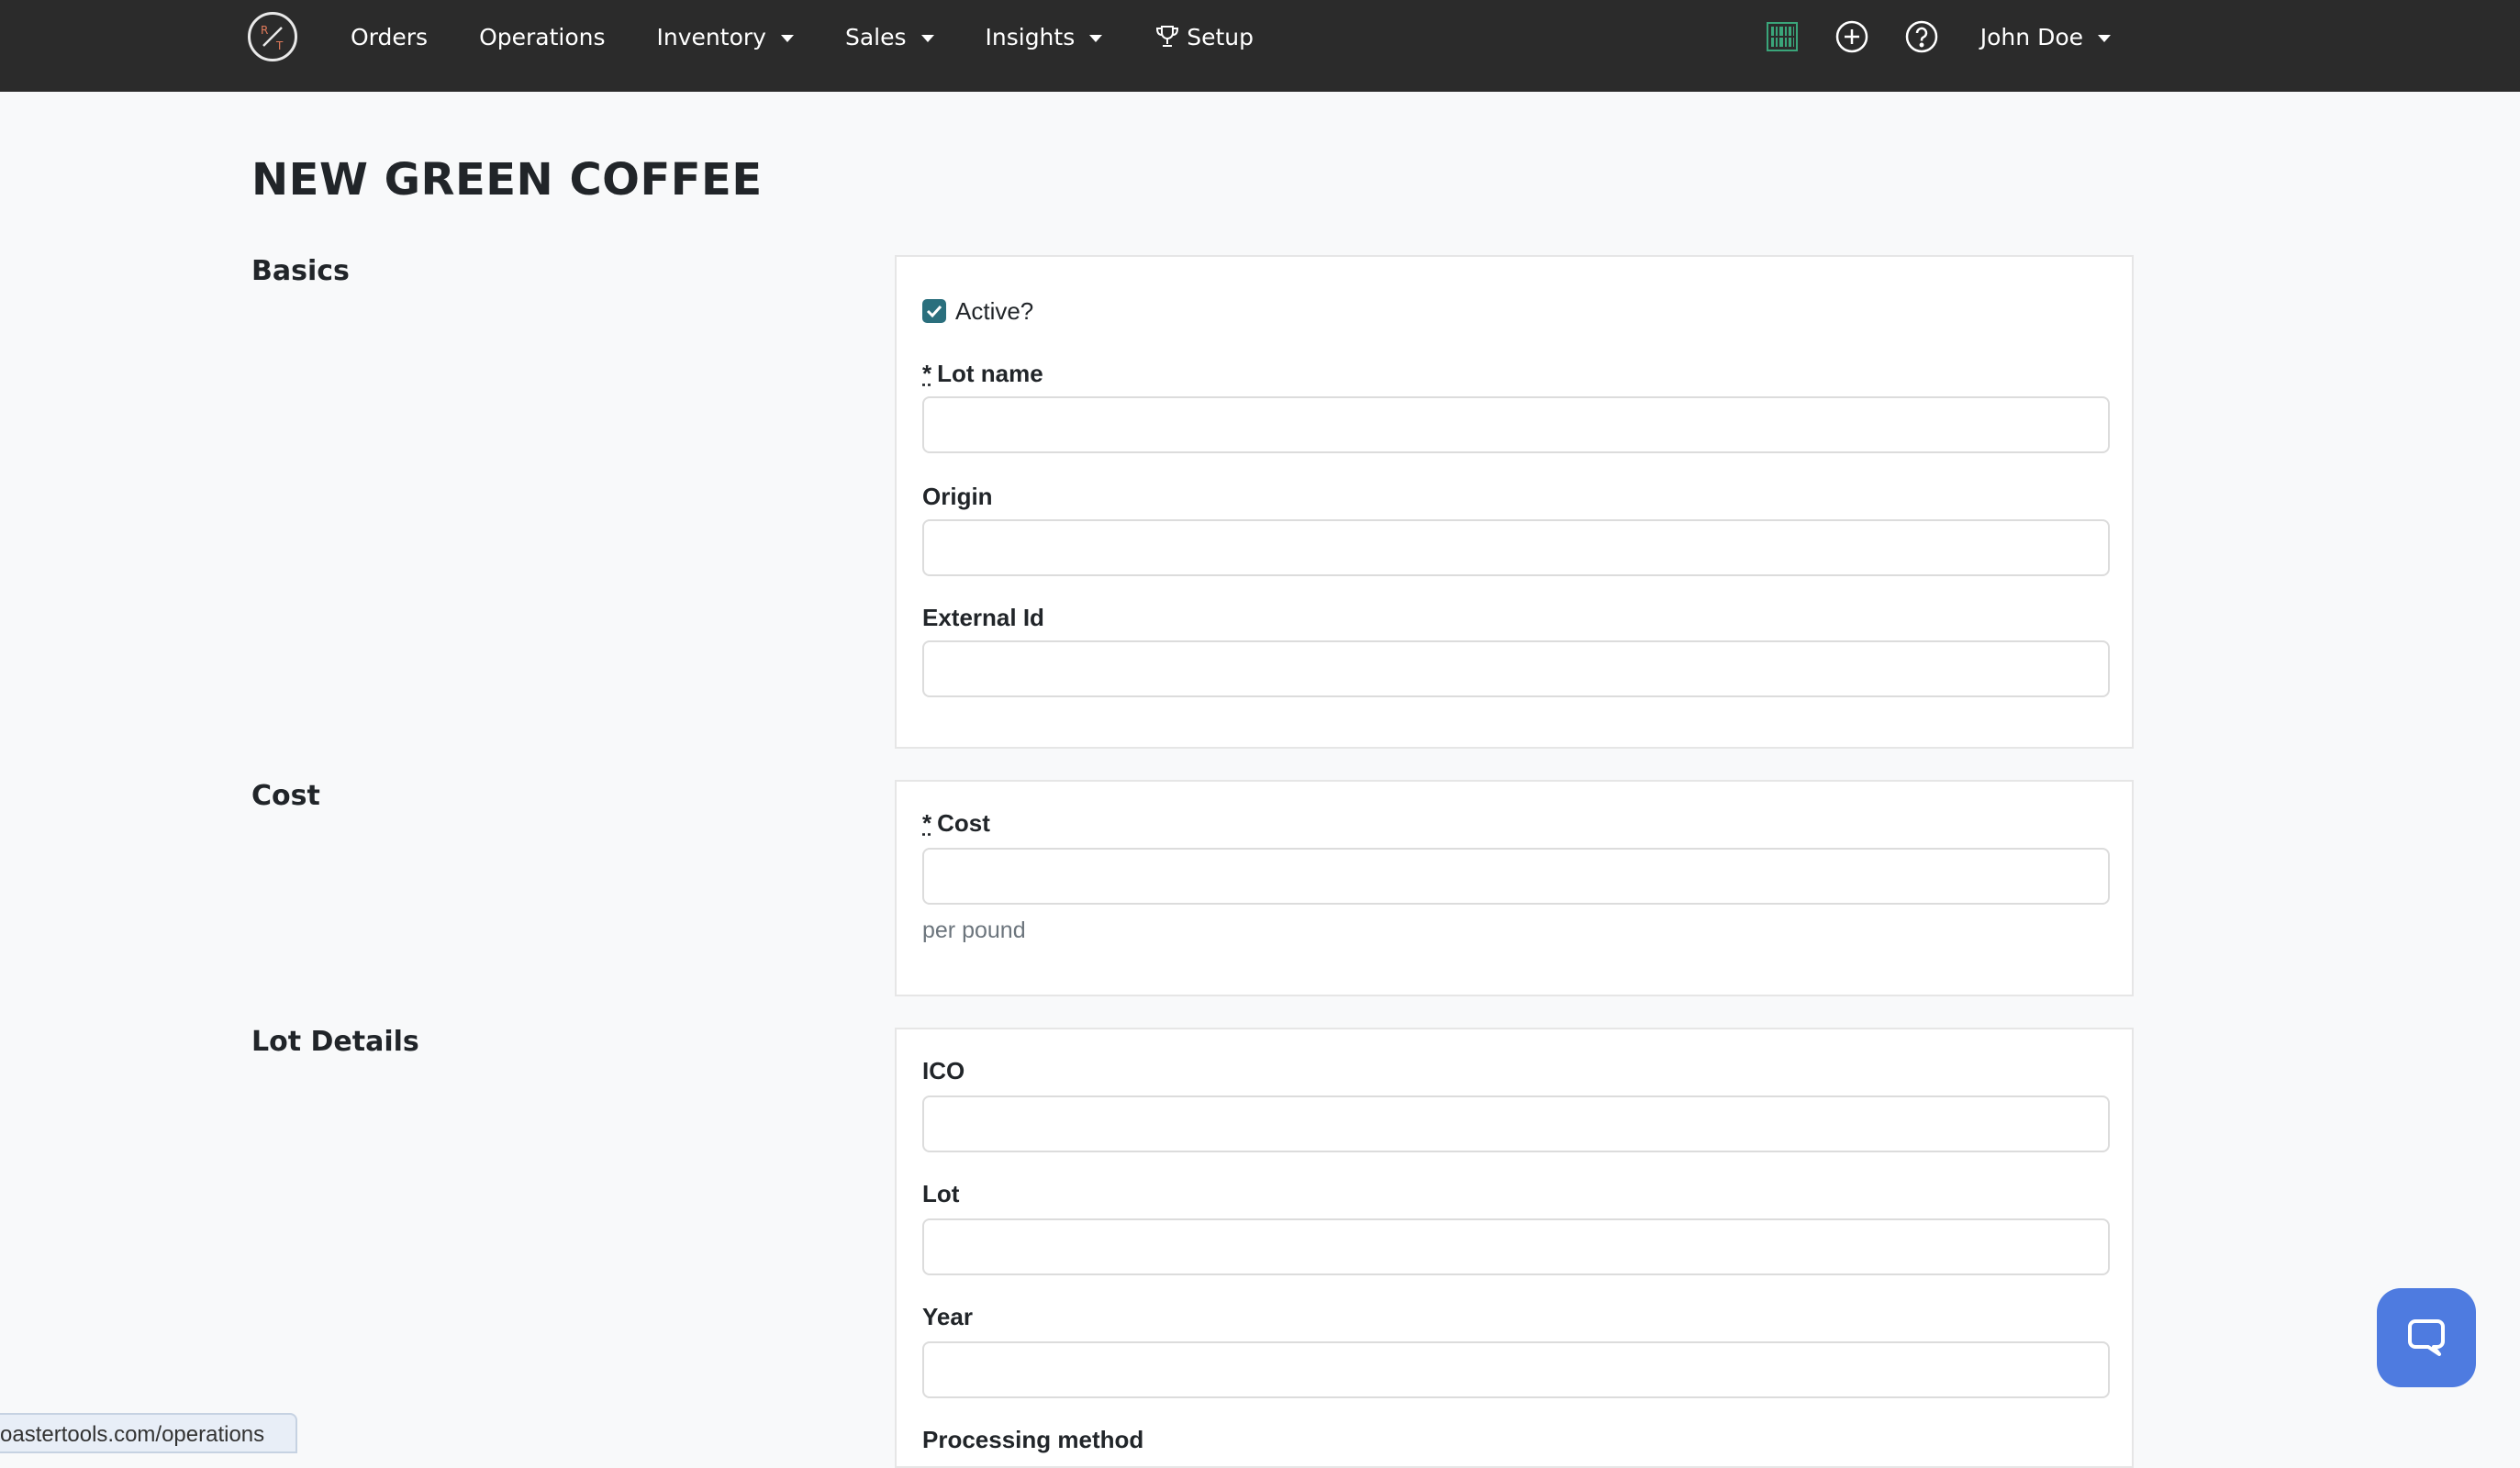 This screenshot has height=1468, width=2520. Describe the element at coordinates (285, 796) in the screenshot. I see `section-title-cost: Cost` at that location.